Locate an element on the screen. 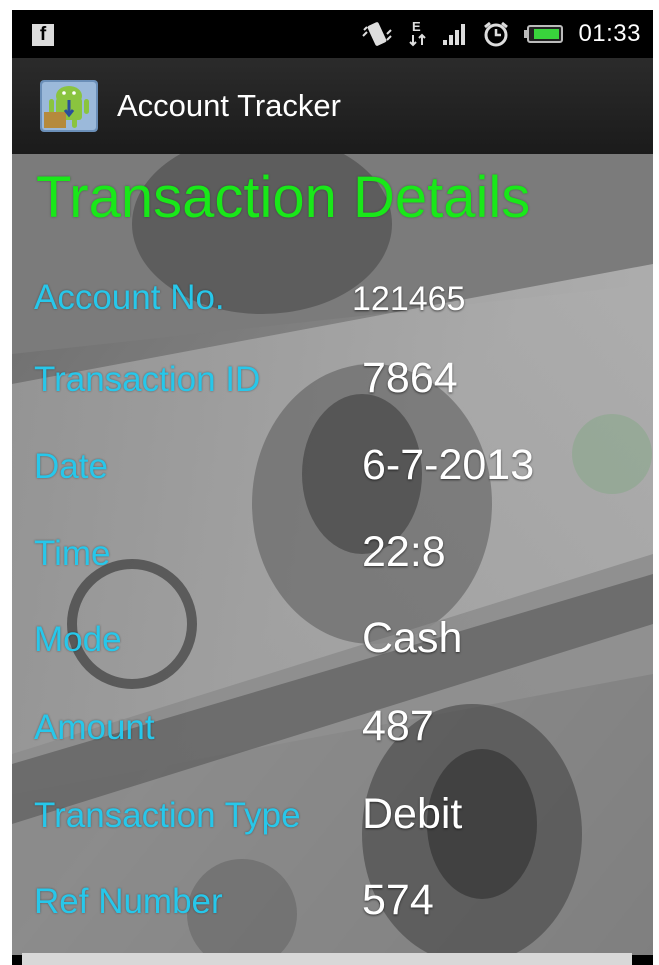 This screenshot has width=659, height=965. field-value: Cash is located at coordinates (412, 638).